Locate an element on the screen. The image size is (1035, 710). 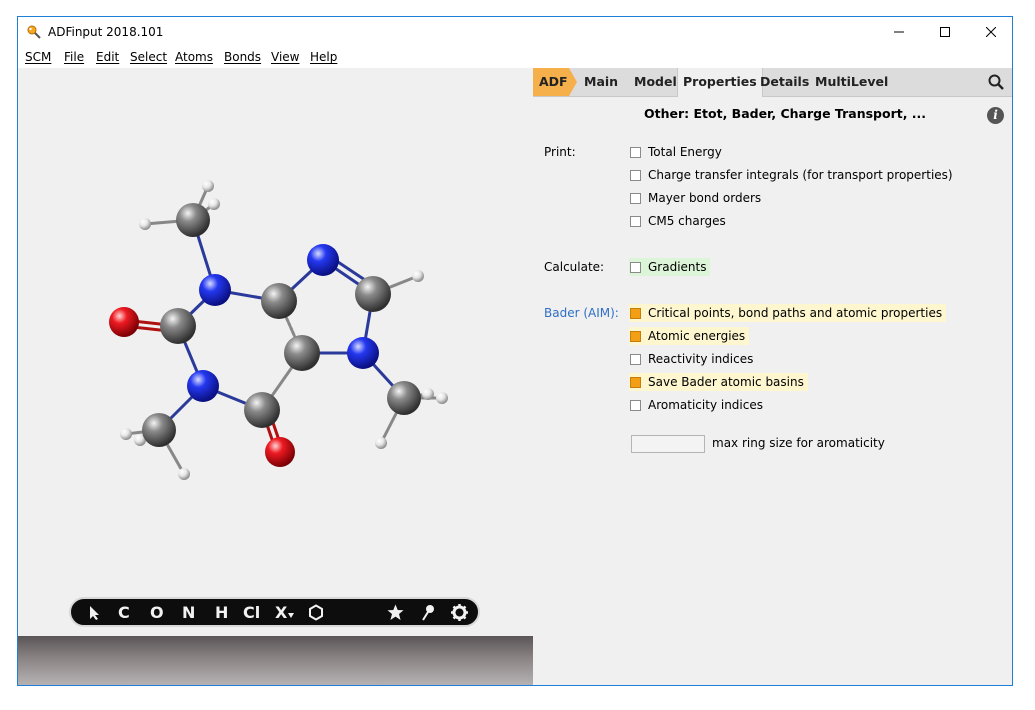
select-arrow-icon is located at coordinates (95, 613).